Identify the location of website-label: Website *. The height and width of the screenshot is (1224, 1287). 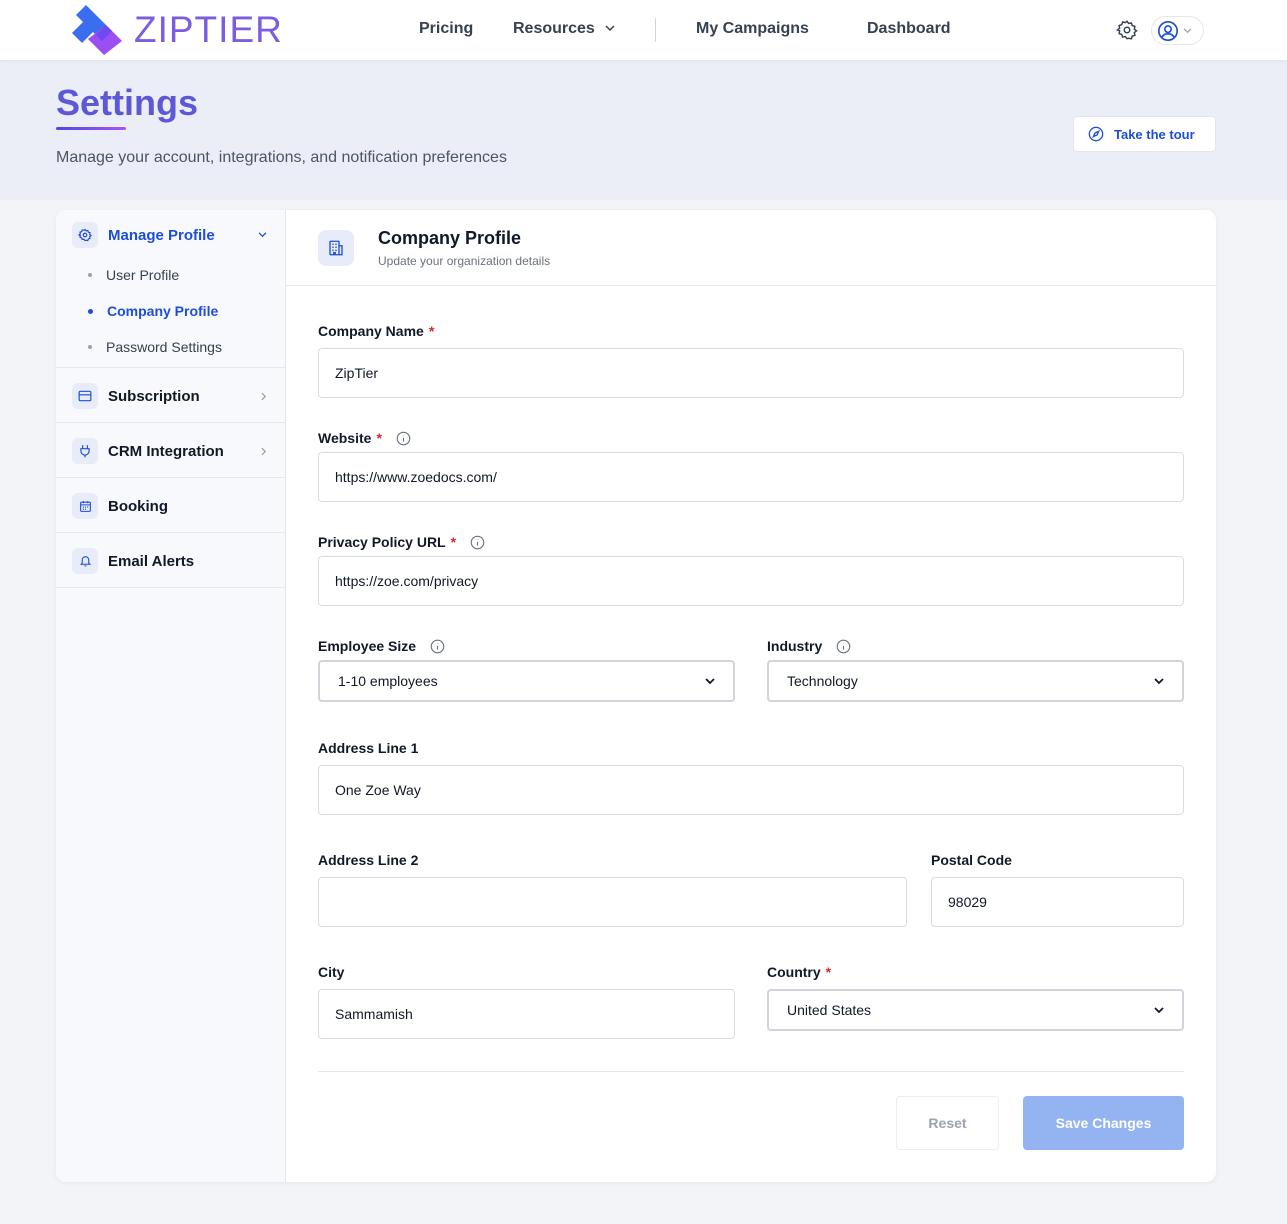
(364, 438).